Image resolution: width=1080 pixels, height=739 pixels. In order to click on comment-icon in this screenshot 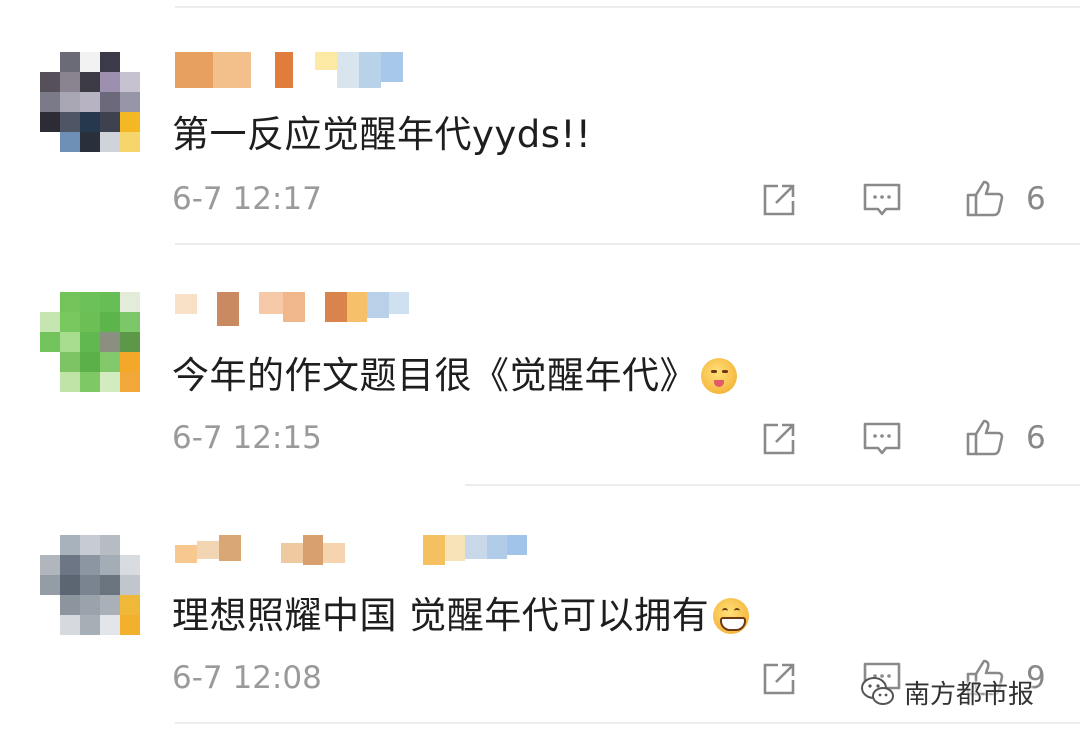, I will do `click(882, 439)`.